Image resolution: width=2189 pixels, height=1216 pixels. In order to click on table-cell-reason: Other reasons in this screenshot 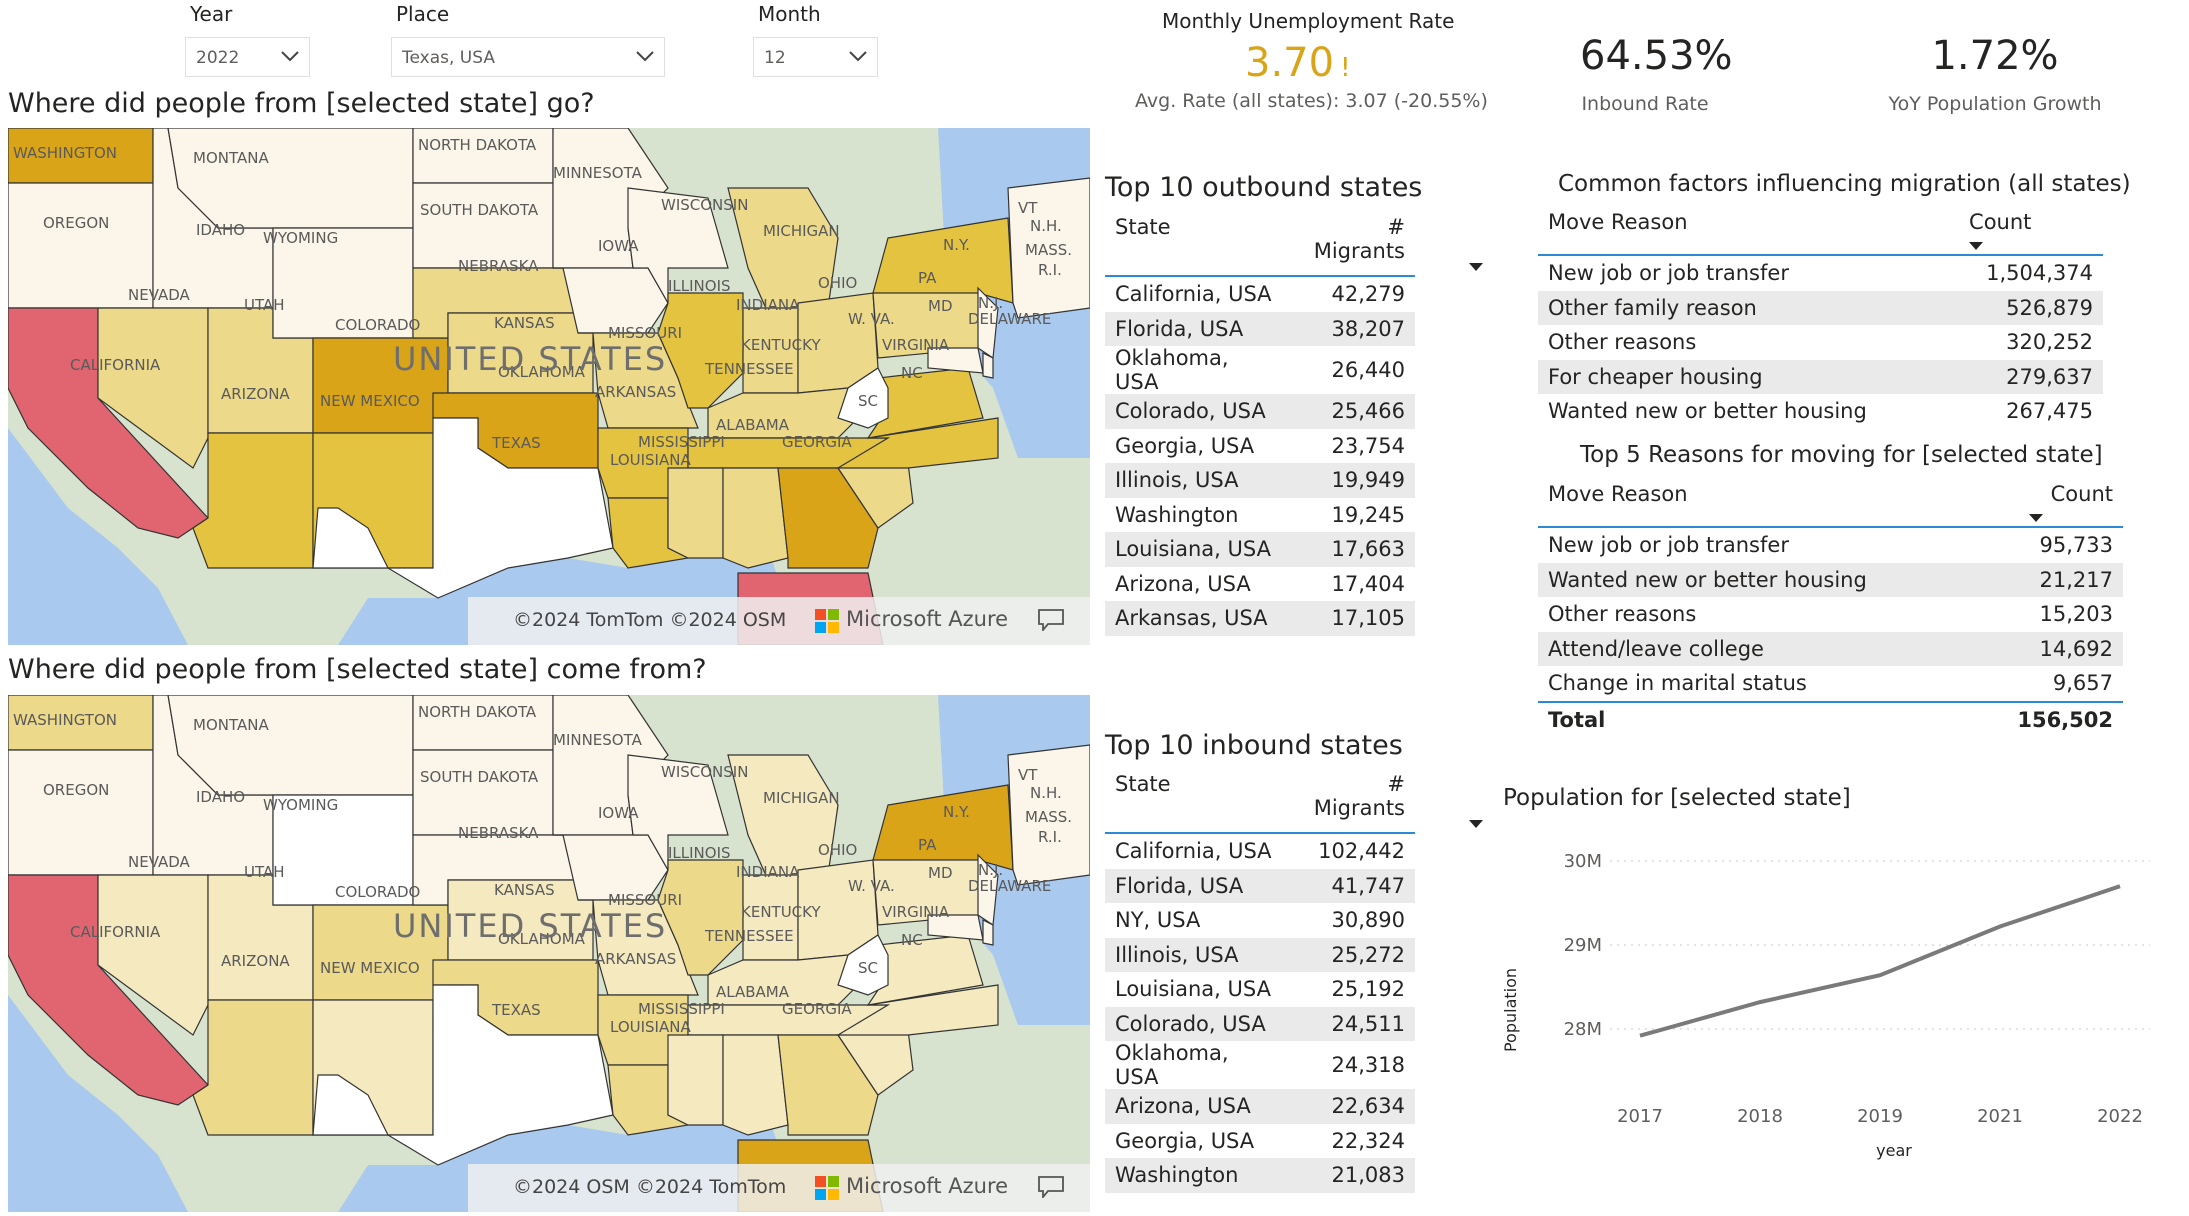, I will do `click(1622, 614)`.